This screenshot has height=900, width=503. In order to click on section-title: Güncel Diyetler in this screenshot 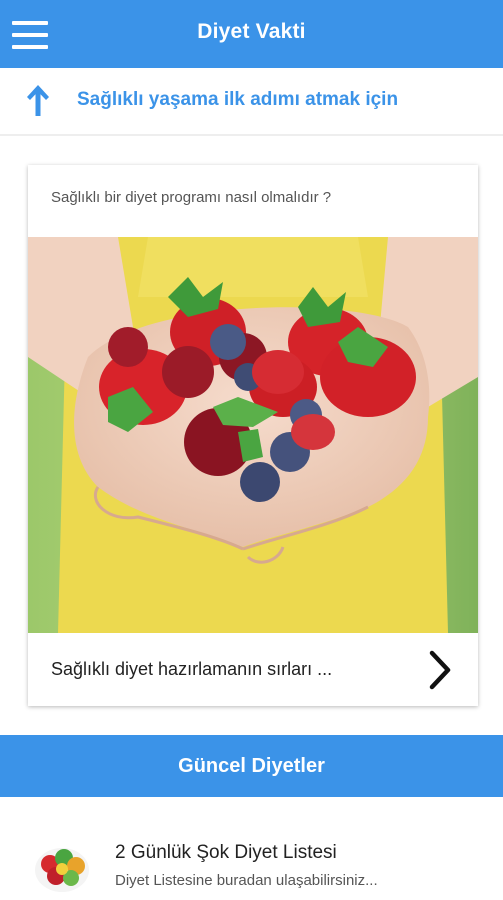, I will do `click(251, 766)`.